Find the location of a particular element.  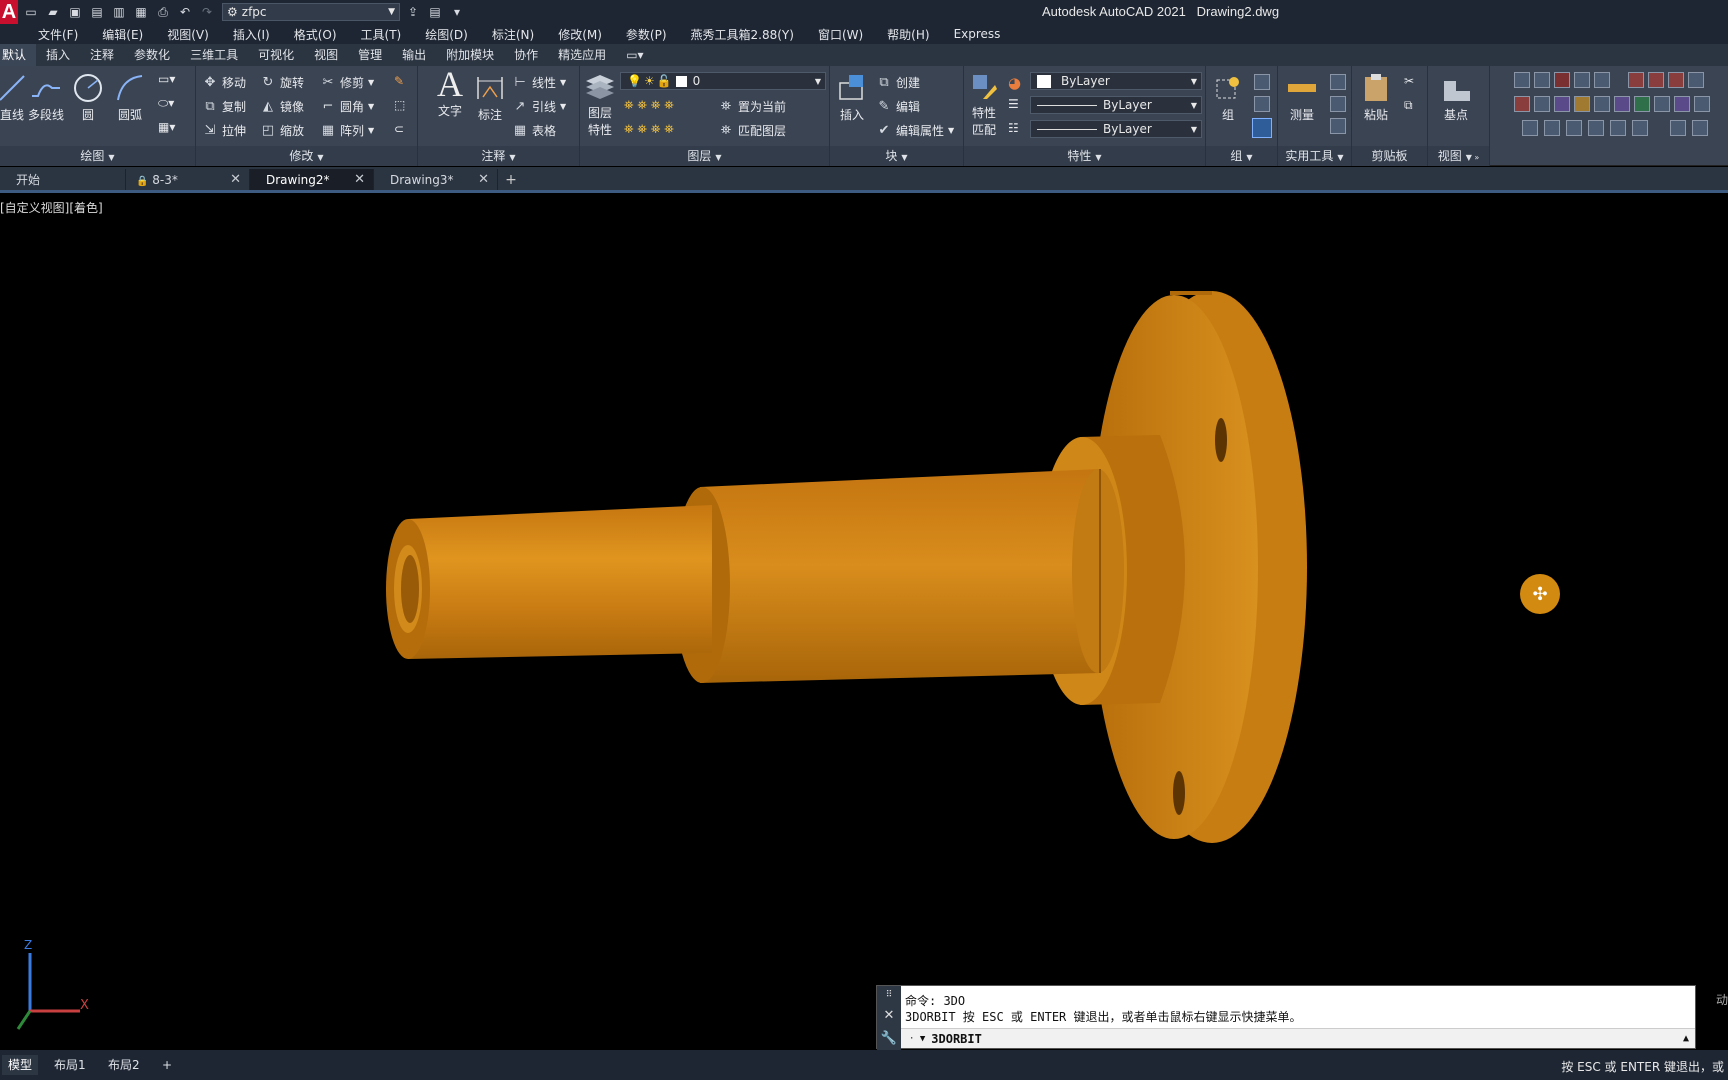

copy-clip-icon: ⧉ is located at coordinates (1408, 105).